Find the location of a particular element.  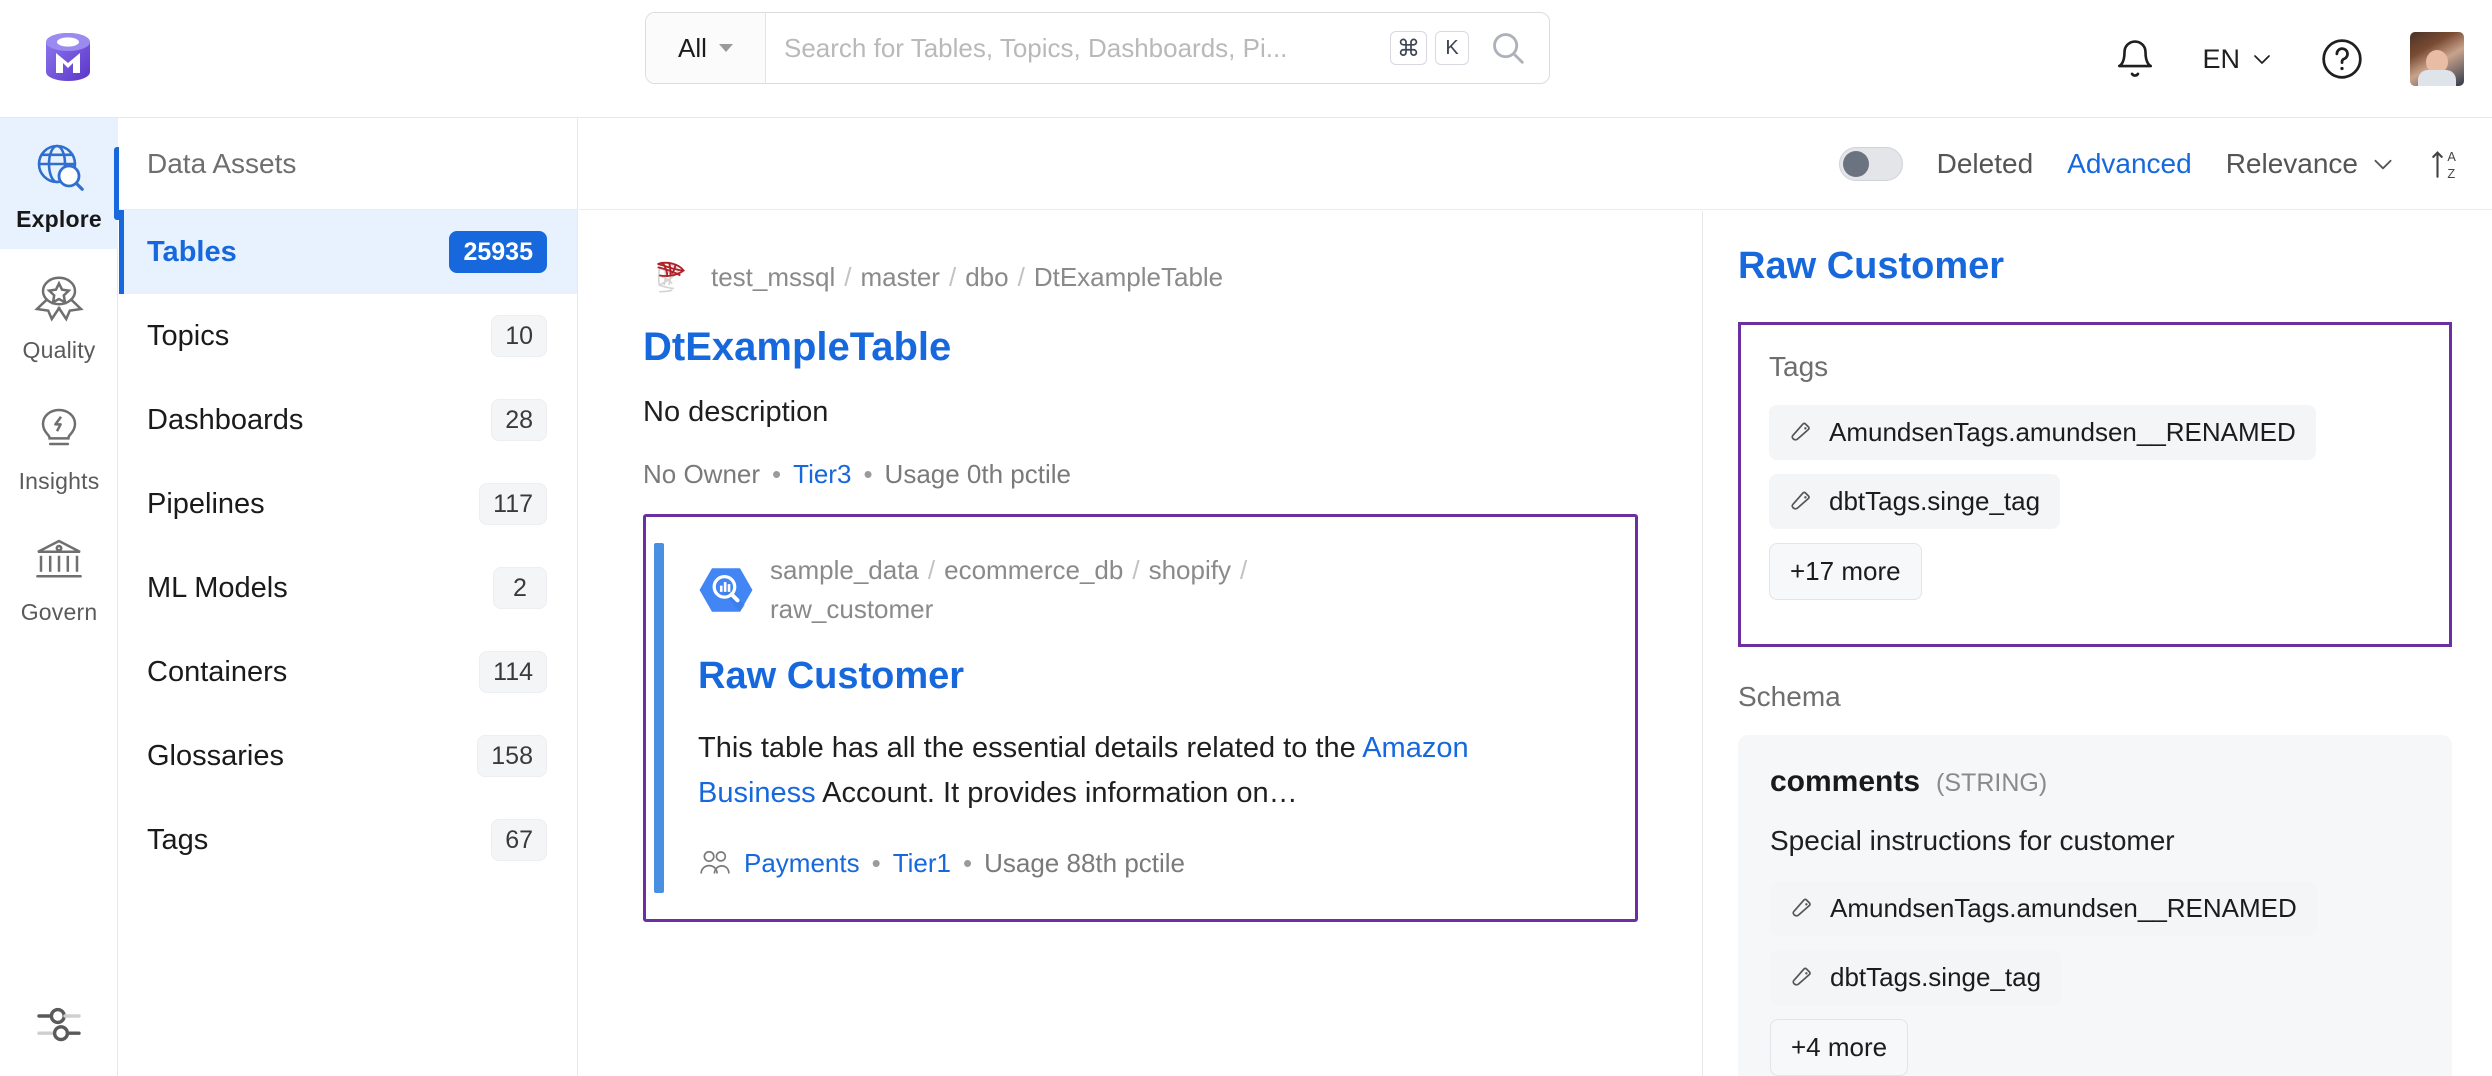

language-selector: EN is located at coordinates (2238, 59).